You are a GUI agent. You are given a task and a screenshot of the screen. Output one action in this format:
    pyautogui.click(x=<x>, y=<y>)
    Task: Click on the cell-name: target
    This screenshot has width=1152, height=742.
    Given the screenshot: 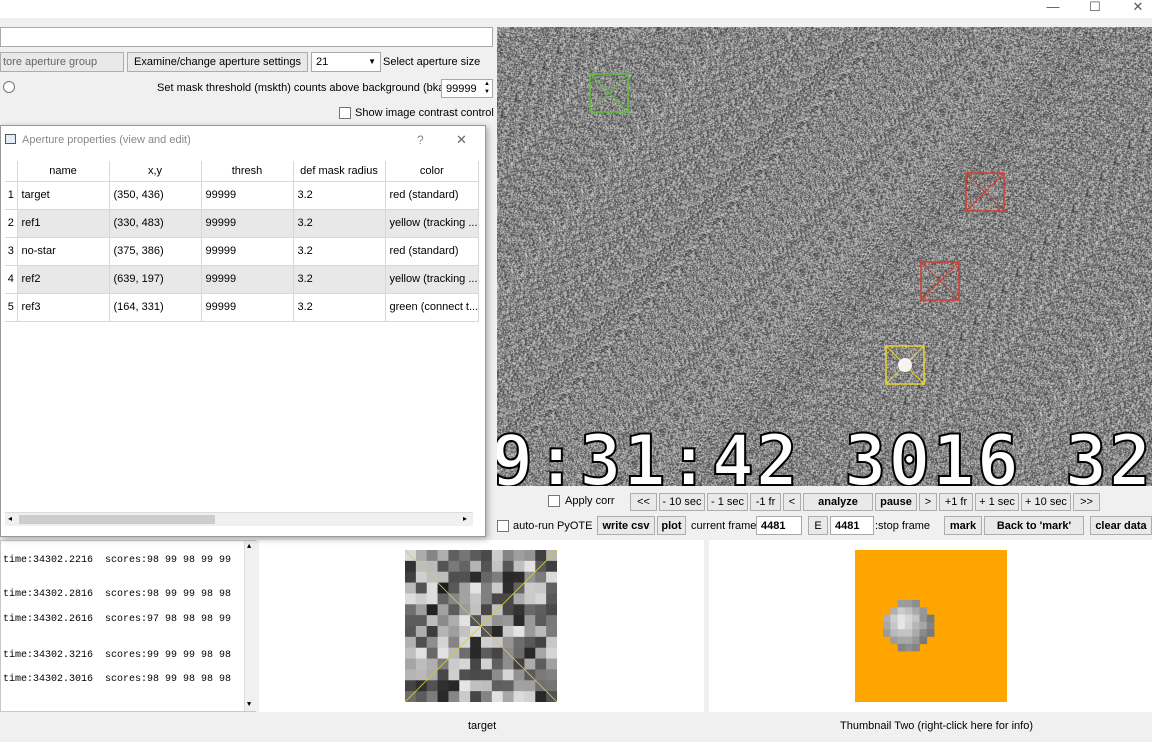 What is the action you would take?
    pyautogui.click(x=63, y=195)
    